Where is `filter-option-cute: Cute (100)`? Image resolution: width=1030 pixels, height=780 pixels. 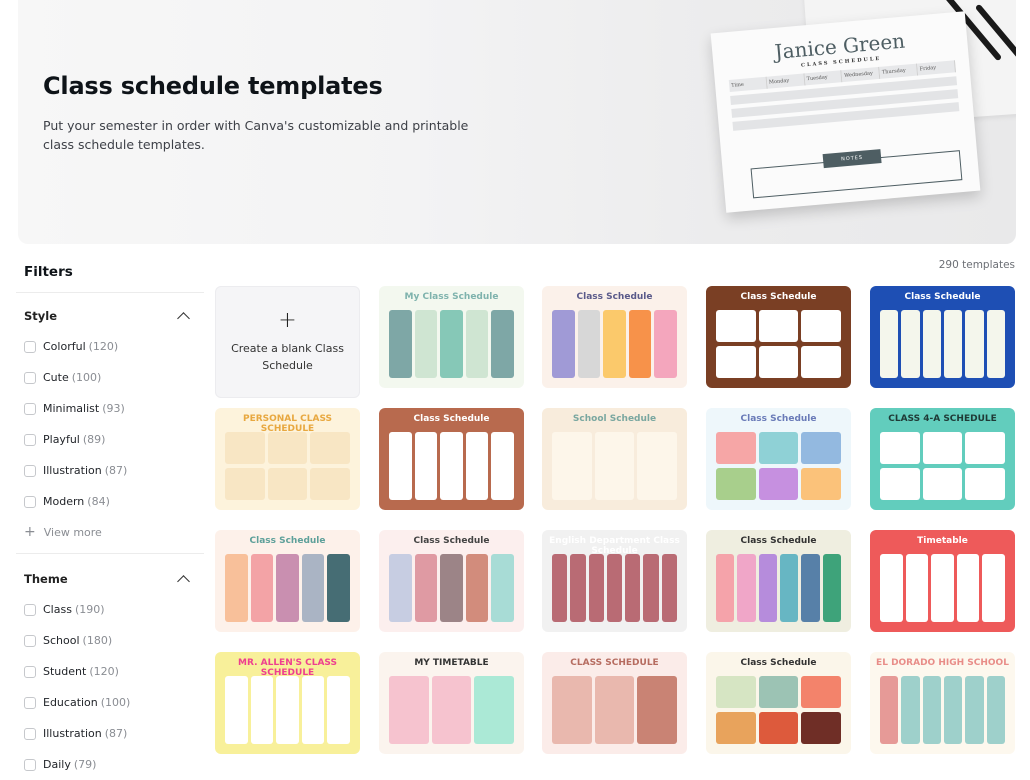
filter-option-cute: Cute (100) is located at coordinates (110, 377).